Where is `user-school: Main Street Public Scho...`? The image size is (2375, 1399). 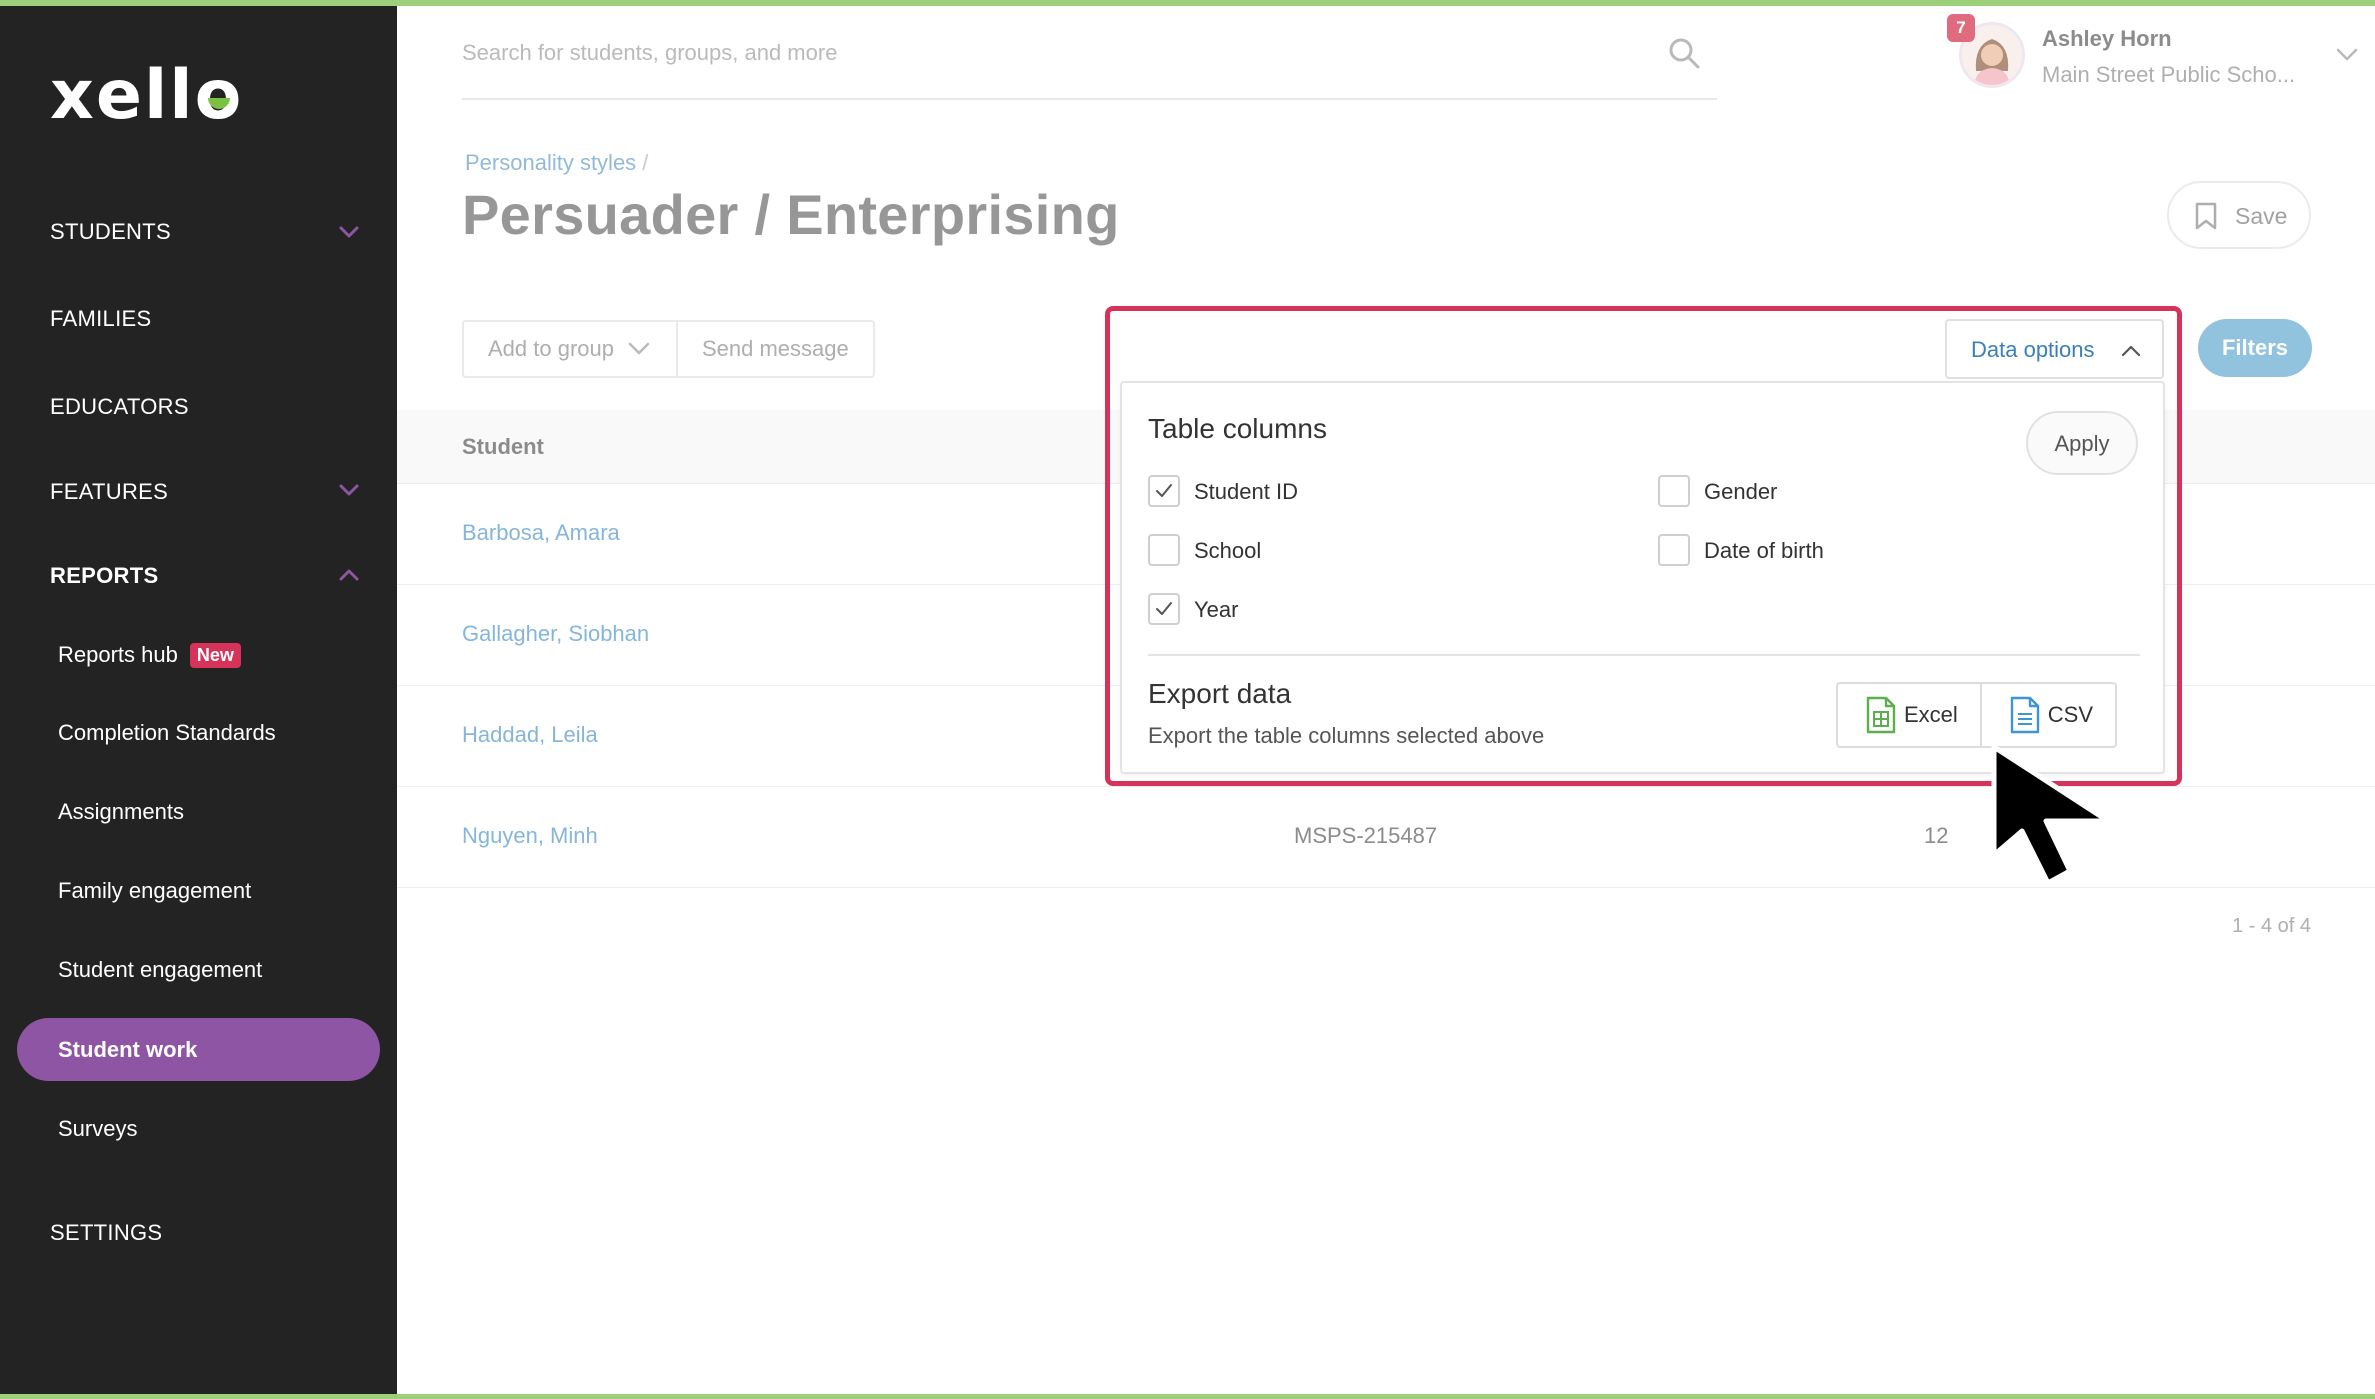 user-school: Main Street Public Scho... is located at coordinates (2174, 75).